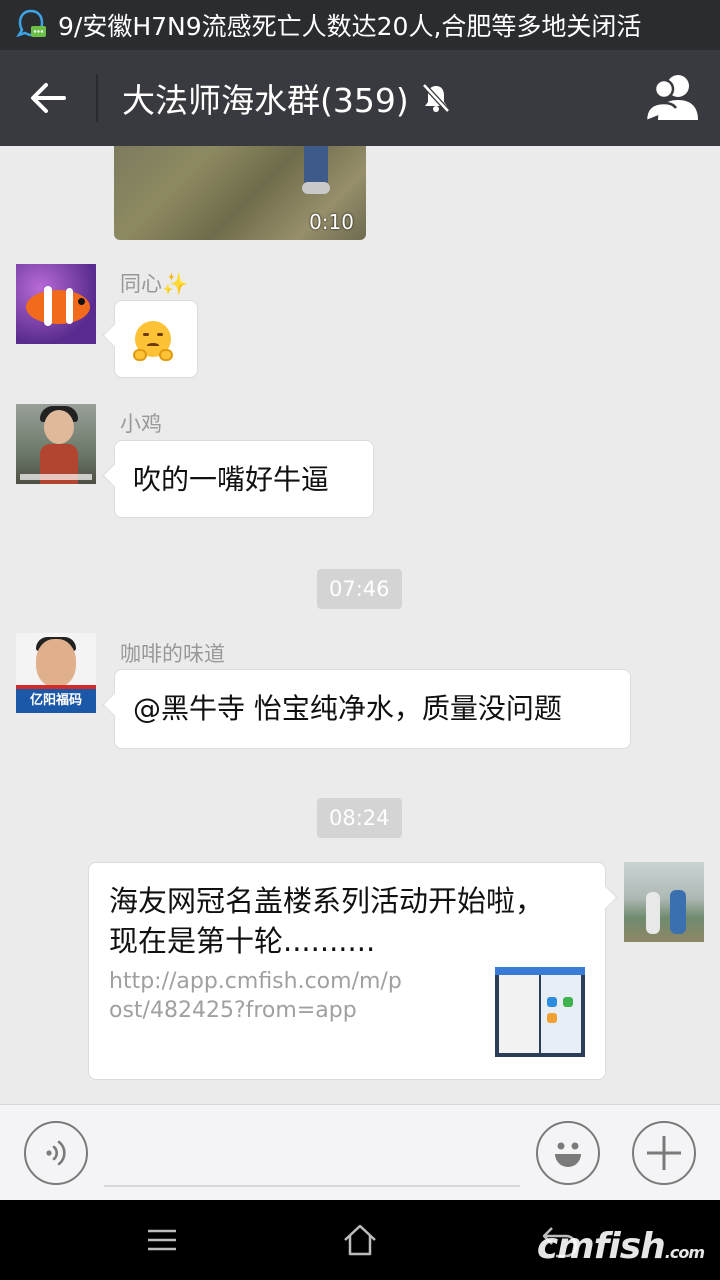 The image size is (720, 1280). I want to click on sender-name-2: 小鸡, so click(141, 424).